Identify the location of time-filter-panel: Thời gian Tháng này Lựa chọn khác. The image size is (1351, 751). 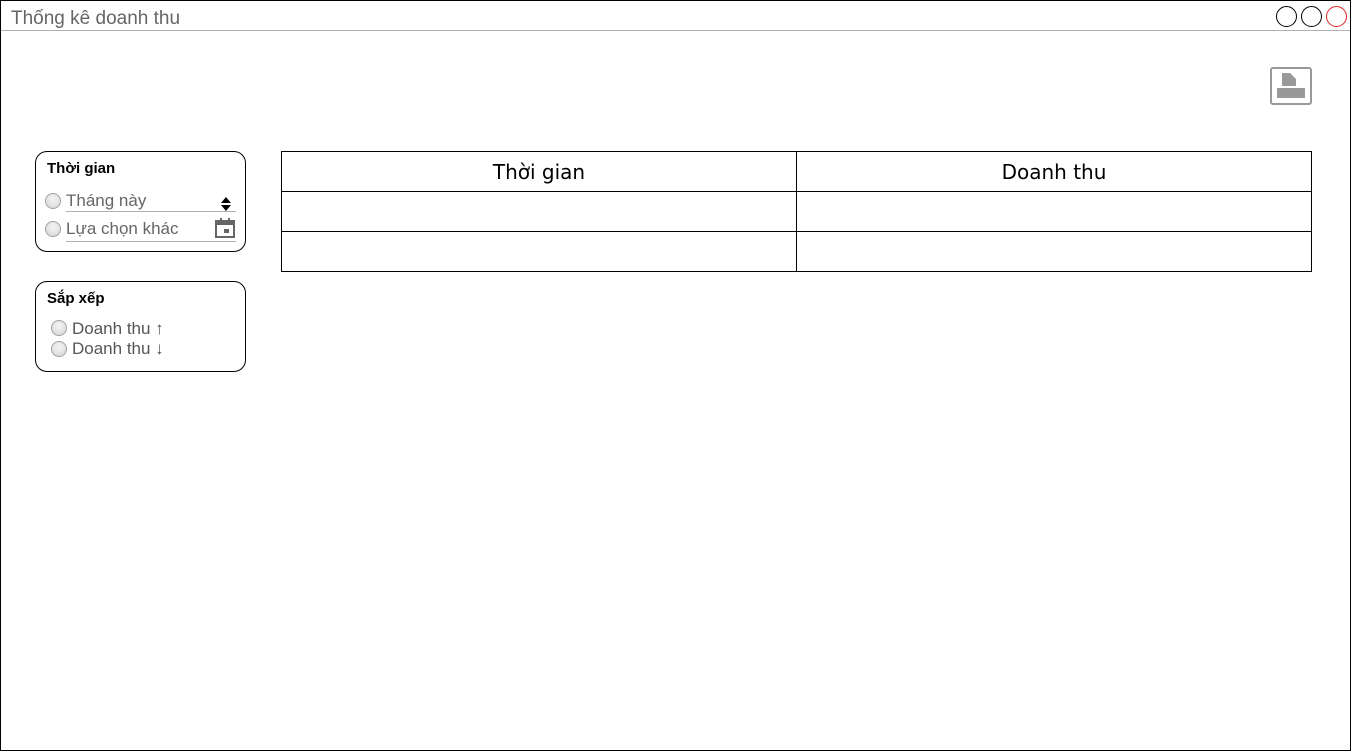
(140, 201).